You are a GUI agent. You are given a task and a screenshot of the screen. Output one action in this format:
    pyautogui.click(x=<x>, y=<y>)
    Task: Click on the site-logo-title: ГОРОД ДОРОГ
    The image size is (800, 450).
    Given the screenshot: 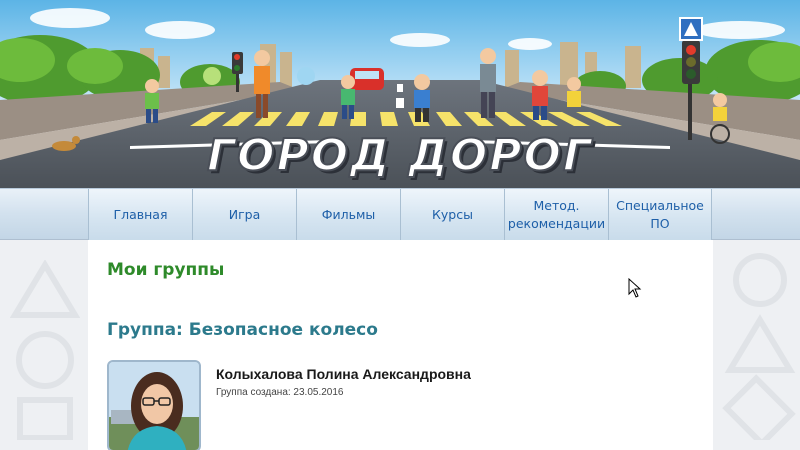 What is the action you would take?
    pyautogui.click(x=400, y=155)
    